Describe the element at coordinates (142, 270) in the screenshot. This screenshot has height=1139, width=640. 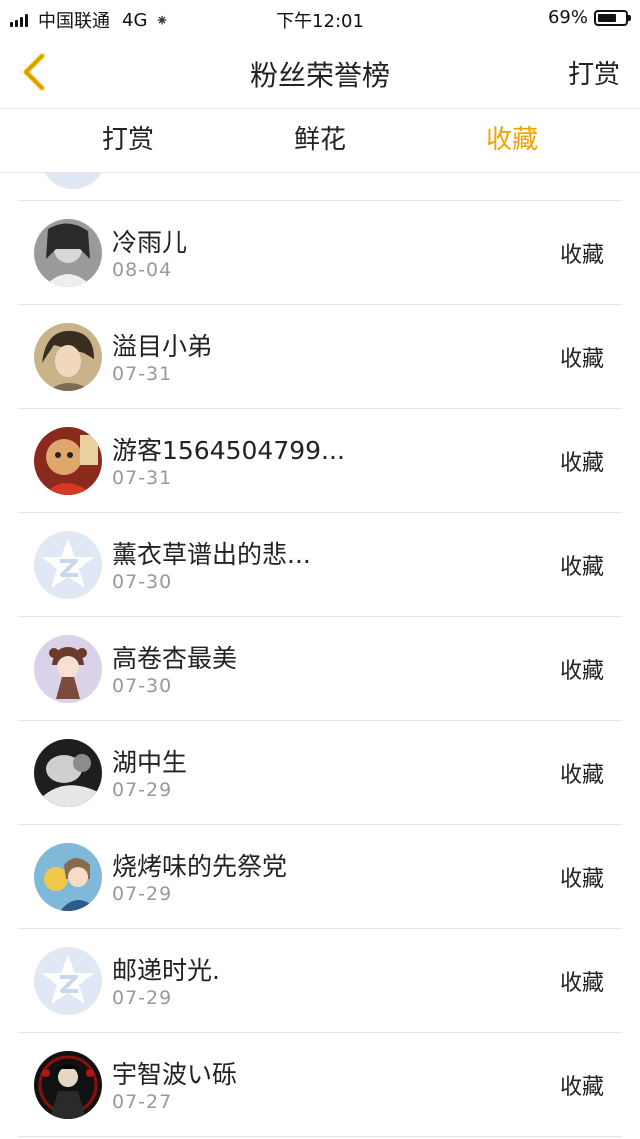
I see `fan-date: 08-04` at that location.